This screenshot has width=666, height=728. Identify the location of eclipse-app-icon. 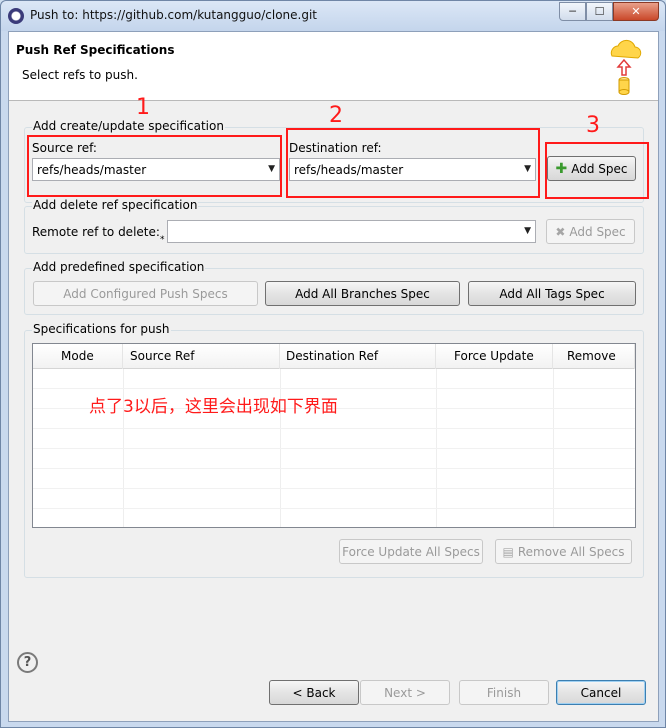
(16, 16).